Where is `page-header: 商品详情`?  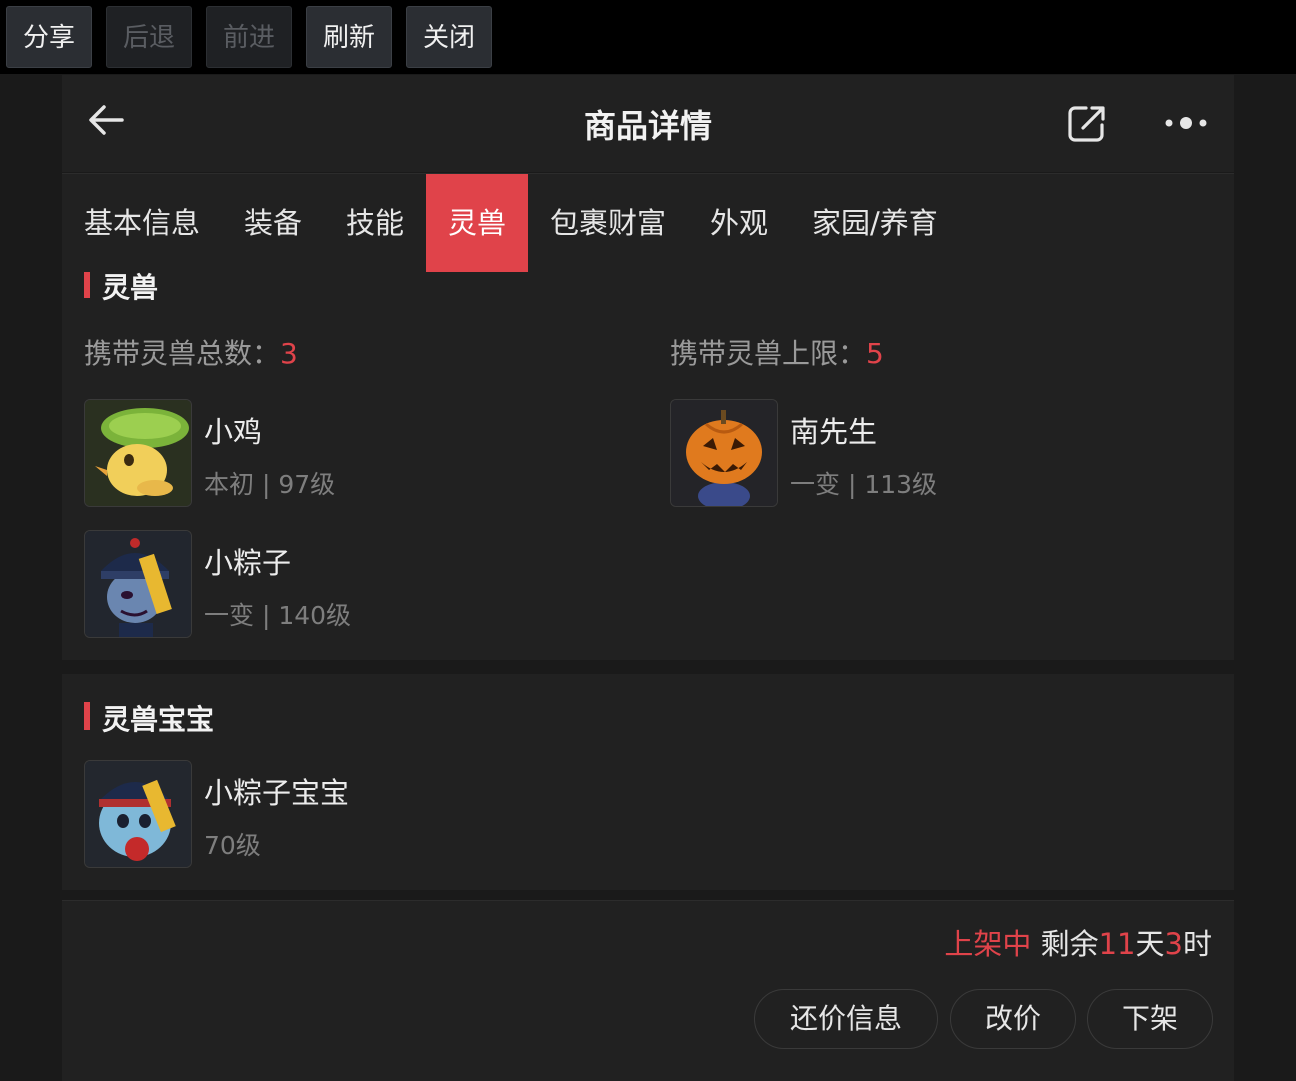
page-header: 商品详情 is located at coordinates (648, 123).